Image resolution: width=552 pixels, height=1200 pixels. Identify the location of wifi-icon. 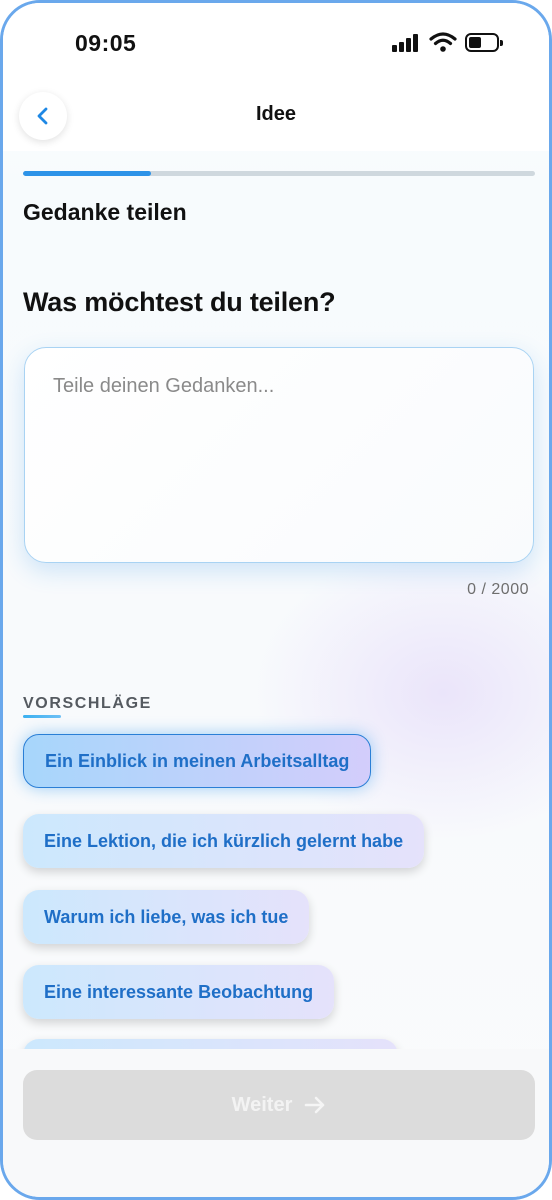
(443, 42).